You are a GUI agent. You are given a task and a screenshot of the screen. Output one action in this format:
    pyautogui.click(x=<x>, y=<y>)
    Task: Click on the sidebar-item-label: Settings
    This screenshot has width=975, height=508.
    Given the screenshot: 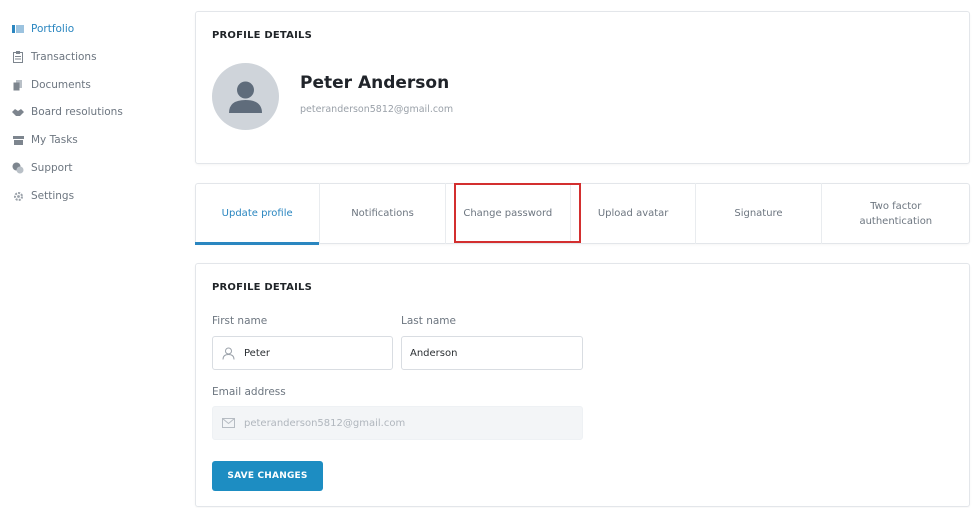 What is the action you would take?
    pyautogui.click(x=53, y=196)
    